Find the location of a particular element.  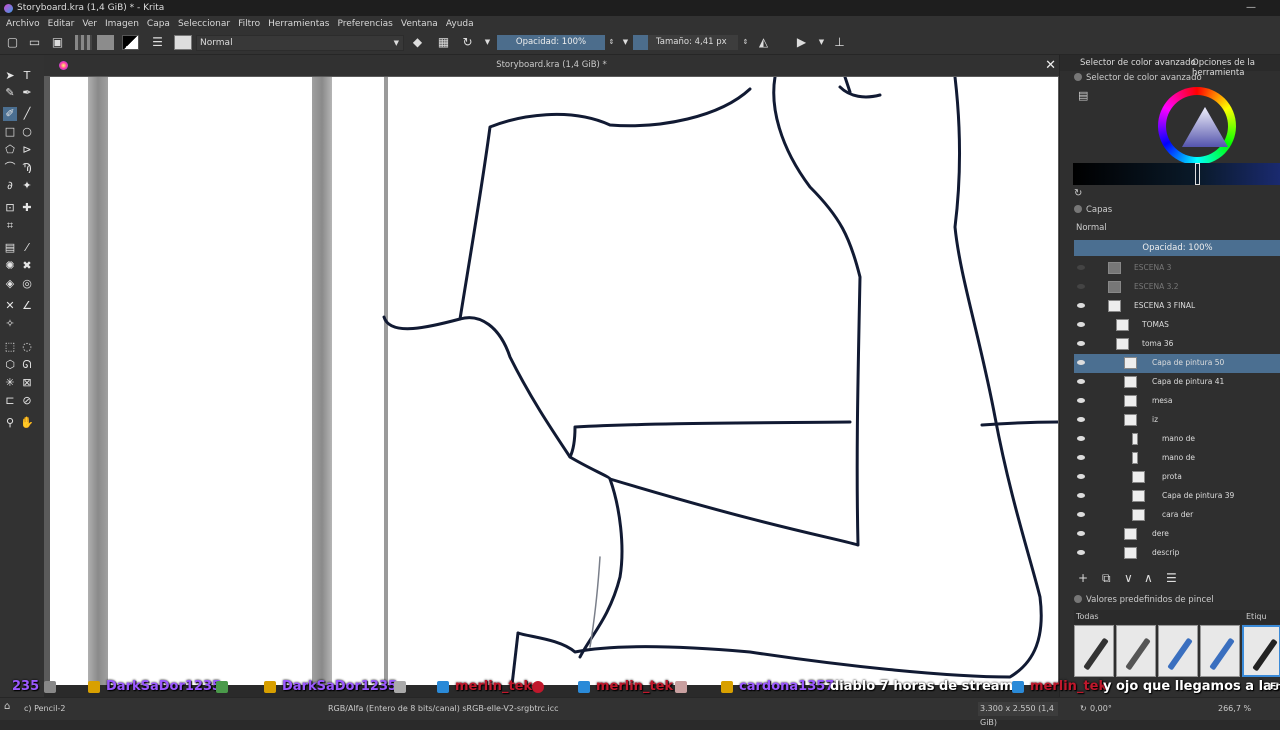

layer-properties-icon: ☰ is located at coordinates (1171, 578).